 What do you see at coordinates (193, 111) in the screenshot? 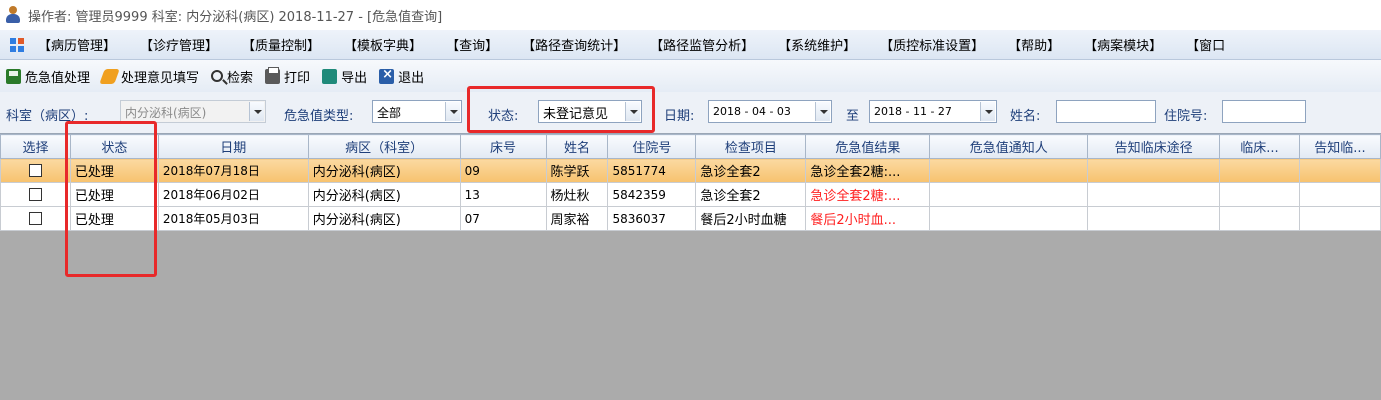
I see `dept-select: 内分泌科(病区)` at bounding box center [193, 111].